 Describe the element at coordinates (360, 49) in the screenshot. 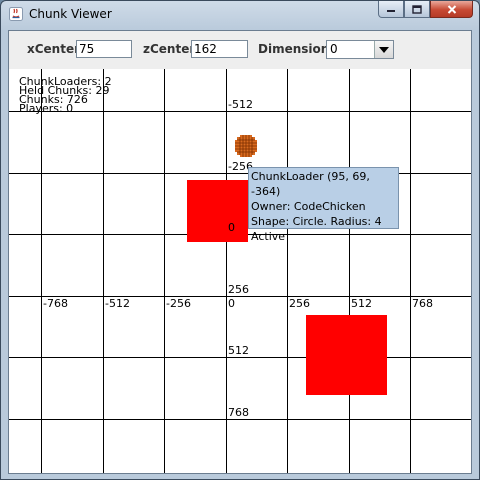

I see `dimension-select: 0` at that location.